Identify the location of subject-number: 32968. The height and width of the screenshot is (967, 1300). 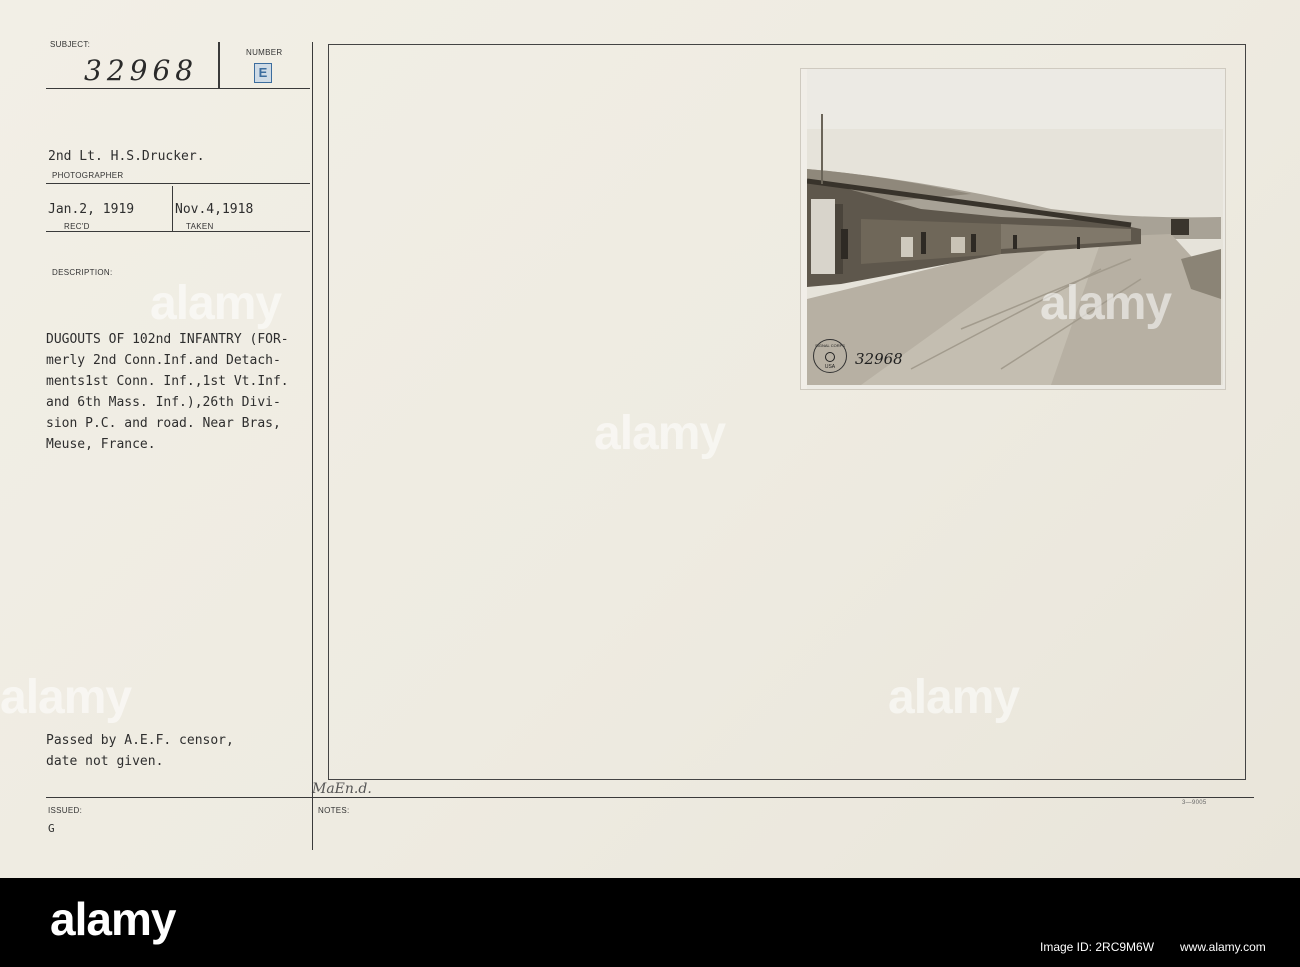
(141, 70).